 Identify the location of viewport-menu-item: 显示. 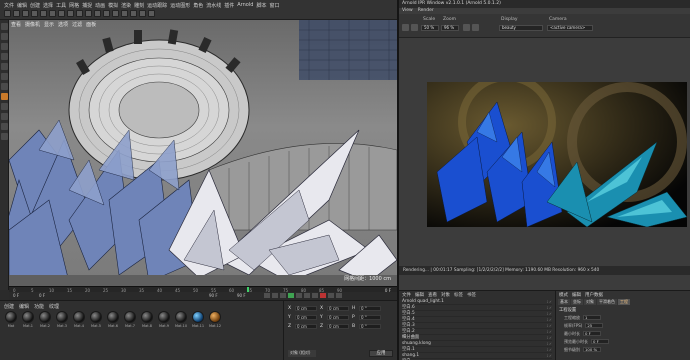
(49, 24).